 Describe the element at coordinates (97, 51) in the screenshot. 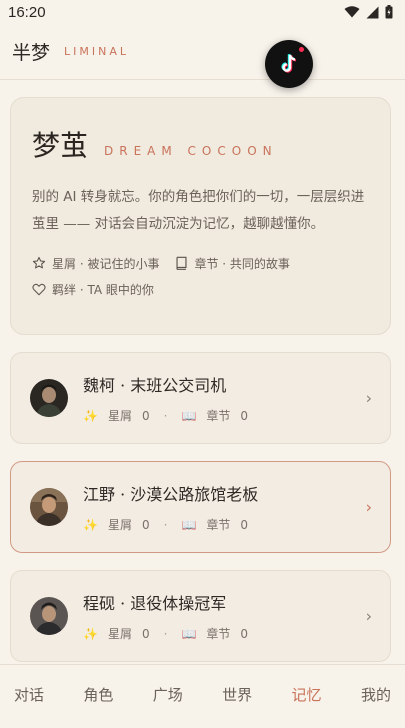

I see `app-subtitle: LIMINAL` at that location.